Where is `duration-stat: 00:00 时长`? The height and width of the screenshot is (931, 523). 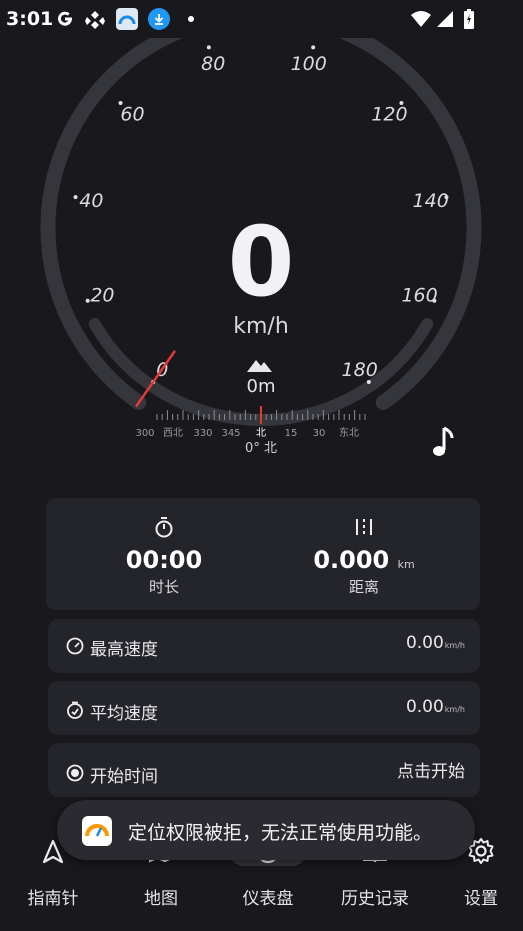 duration-stat: 00:00 时长 is located at coordinates (164, 556).